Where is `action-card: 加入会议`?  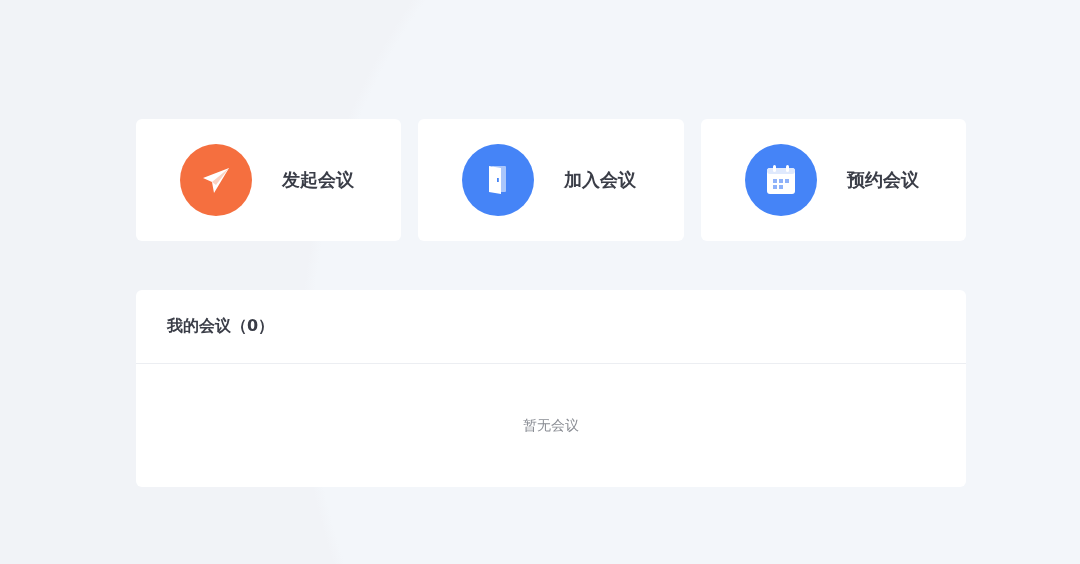 action-card: 加入会议 is located at coordinates (551, 180).